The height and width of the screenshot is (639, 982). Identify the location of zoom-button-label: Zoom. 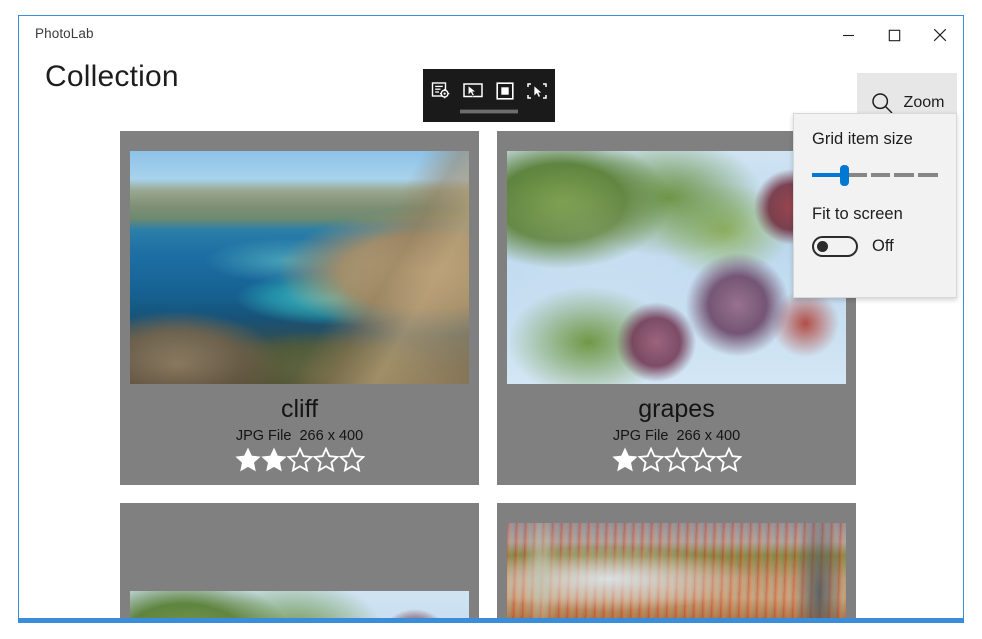
(924, 102).